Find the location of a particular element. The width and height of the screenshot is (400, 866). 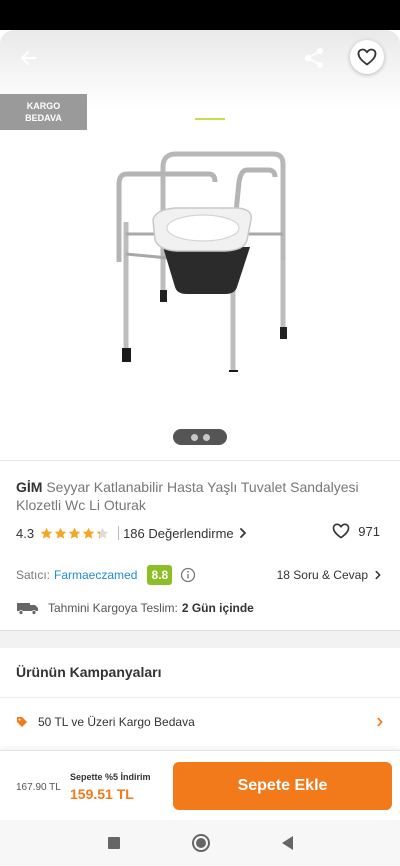

product-brand: GİM is located at coordinates (29, 487).